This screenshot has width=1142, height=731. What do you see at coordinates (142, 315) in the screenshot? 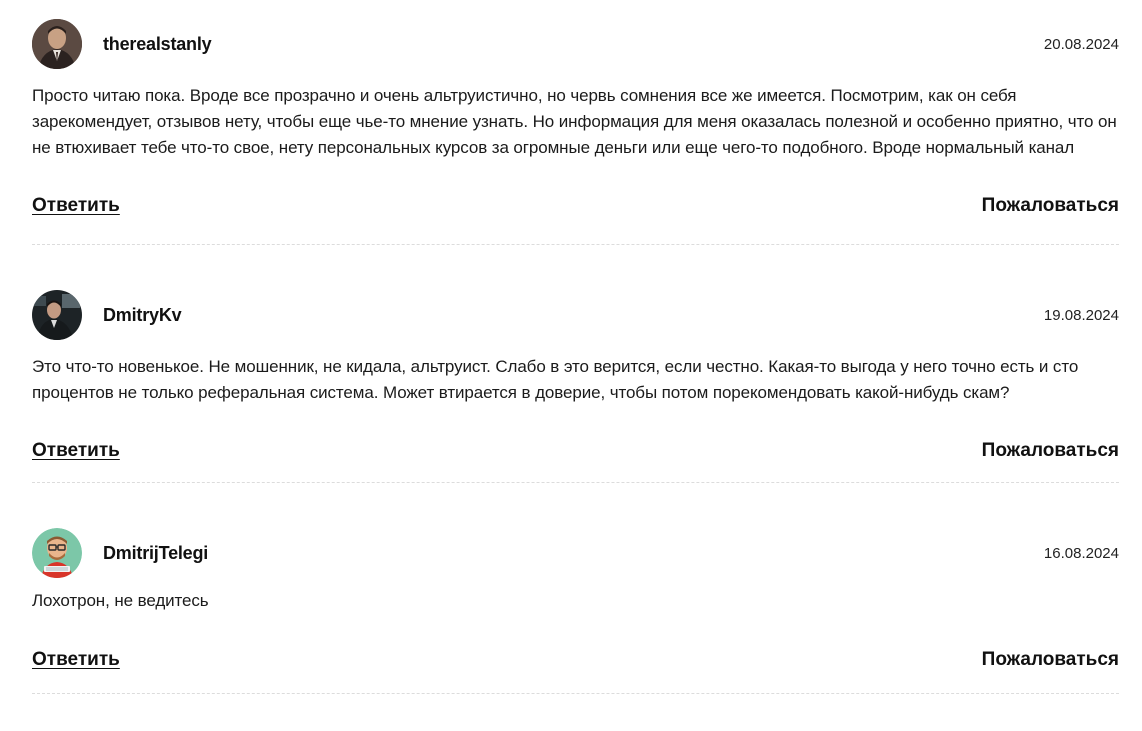
I see `author-name: DmitryKv` at bounding box center [142, 315].